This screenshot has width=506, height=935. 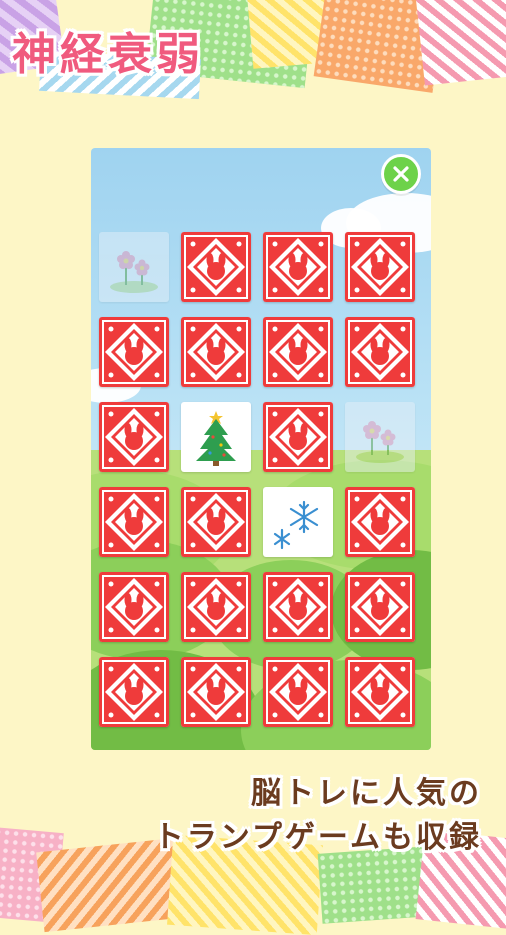 I want to click on christmas-tree-icon, so click(x=216, y=438).